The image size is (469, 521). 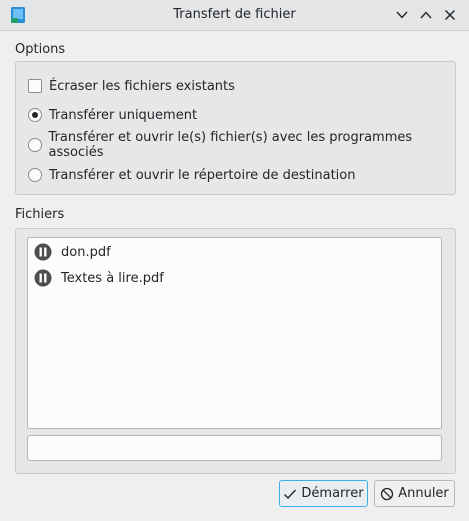 I want to click on maximize-button, so click(x=426, y=15).